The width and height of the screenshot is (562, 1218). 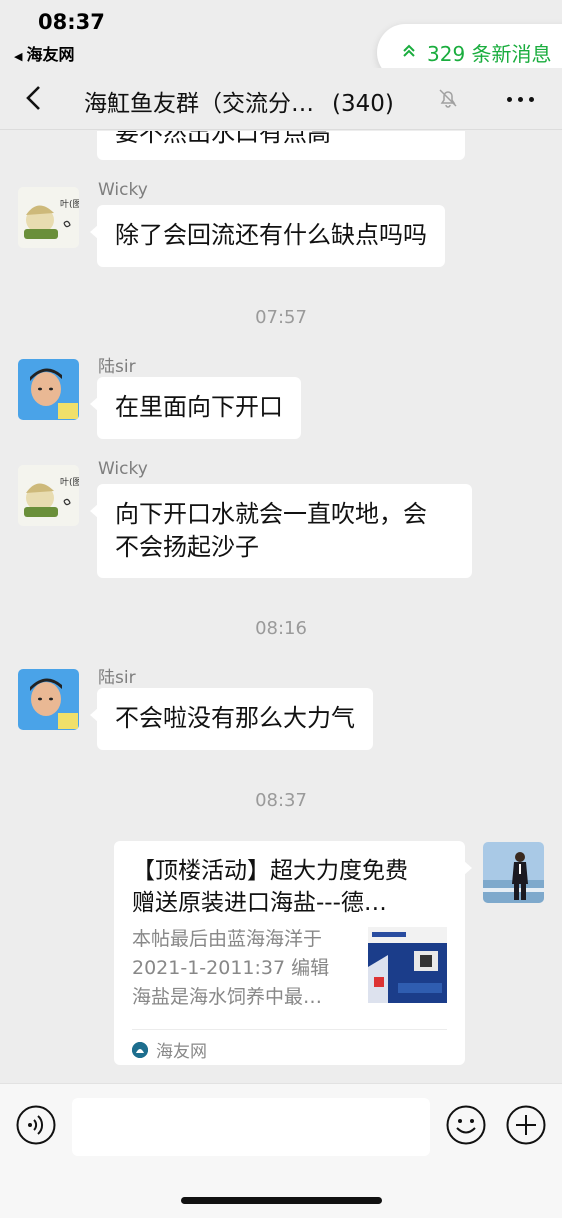 I want to click on link-card-title-line: 【顶楼活动】超大力度免费, so click(x=270, y=871).